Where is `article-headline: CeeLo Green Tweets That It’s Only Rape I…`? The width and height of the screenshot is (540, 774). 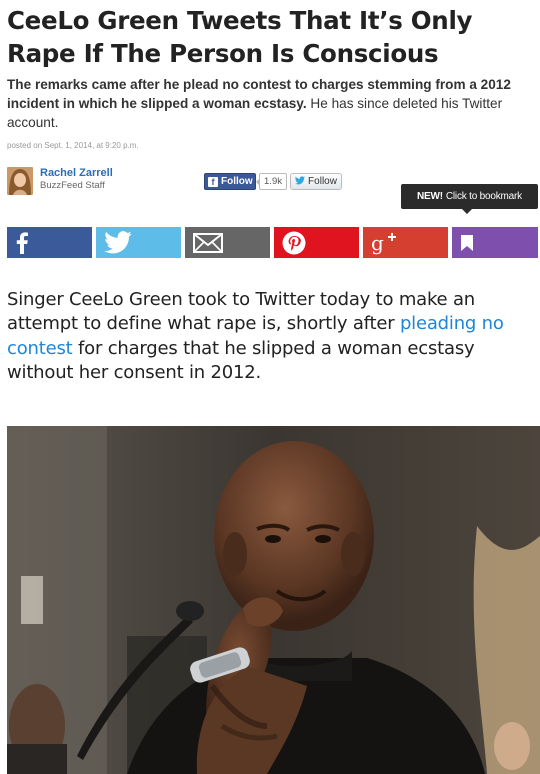 article-headline: CeeLo Green Tweets That It’s Only Rape I… is located at coordinates (240, 37).